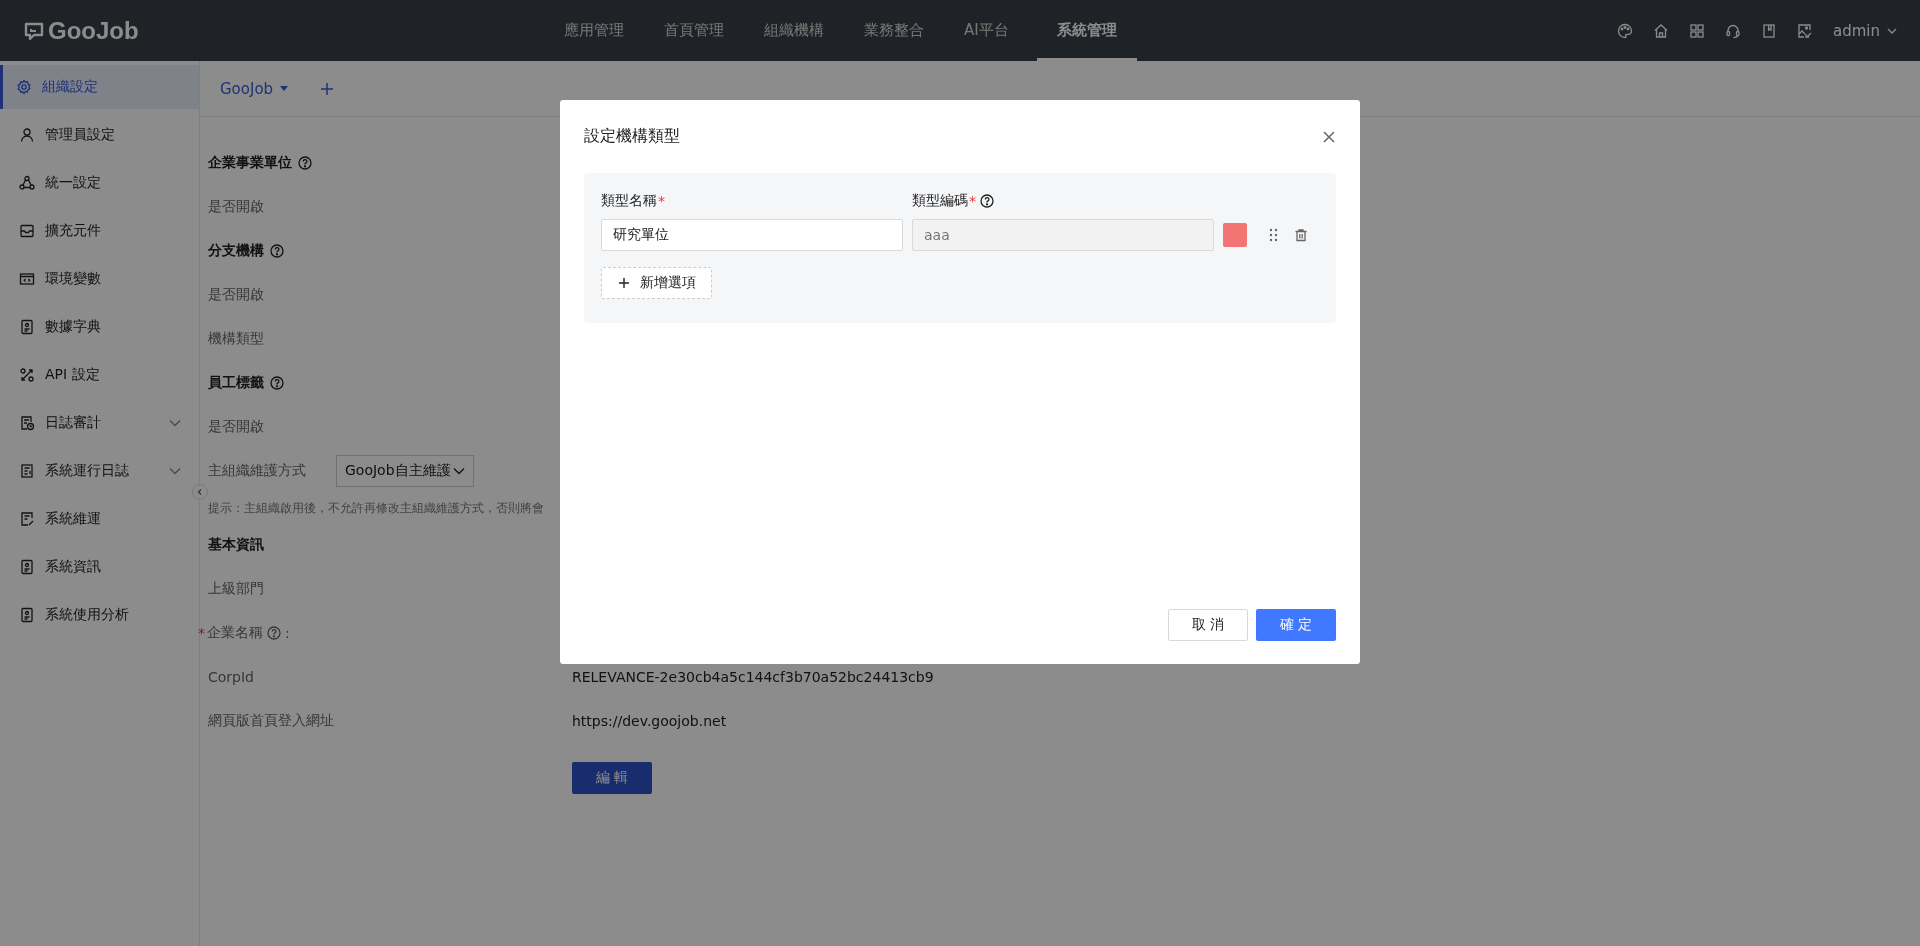  What do you see at coordinates (694, 30) in the screenshot?
I see `nav-tab: 首頁管理` at bounding box center [694, 30].